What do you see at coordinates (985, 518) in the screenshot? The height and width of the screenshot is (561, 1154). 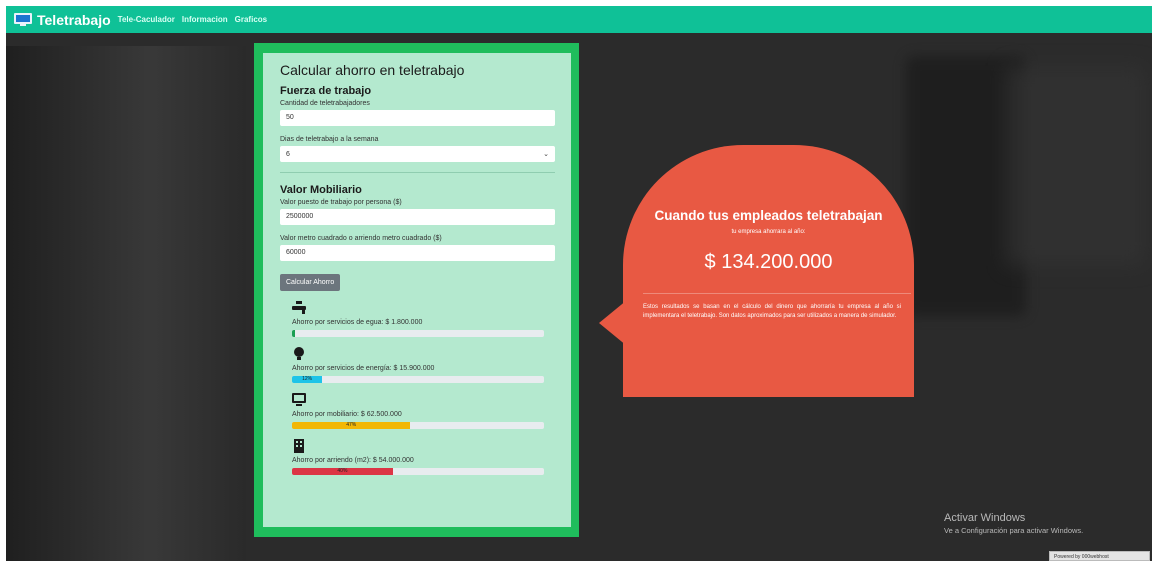 I see `watermark-title: Activar Windows` at bounding box center [985, 518].